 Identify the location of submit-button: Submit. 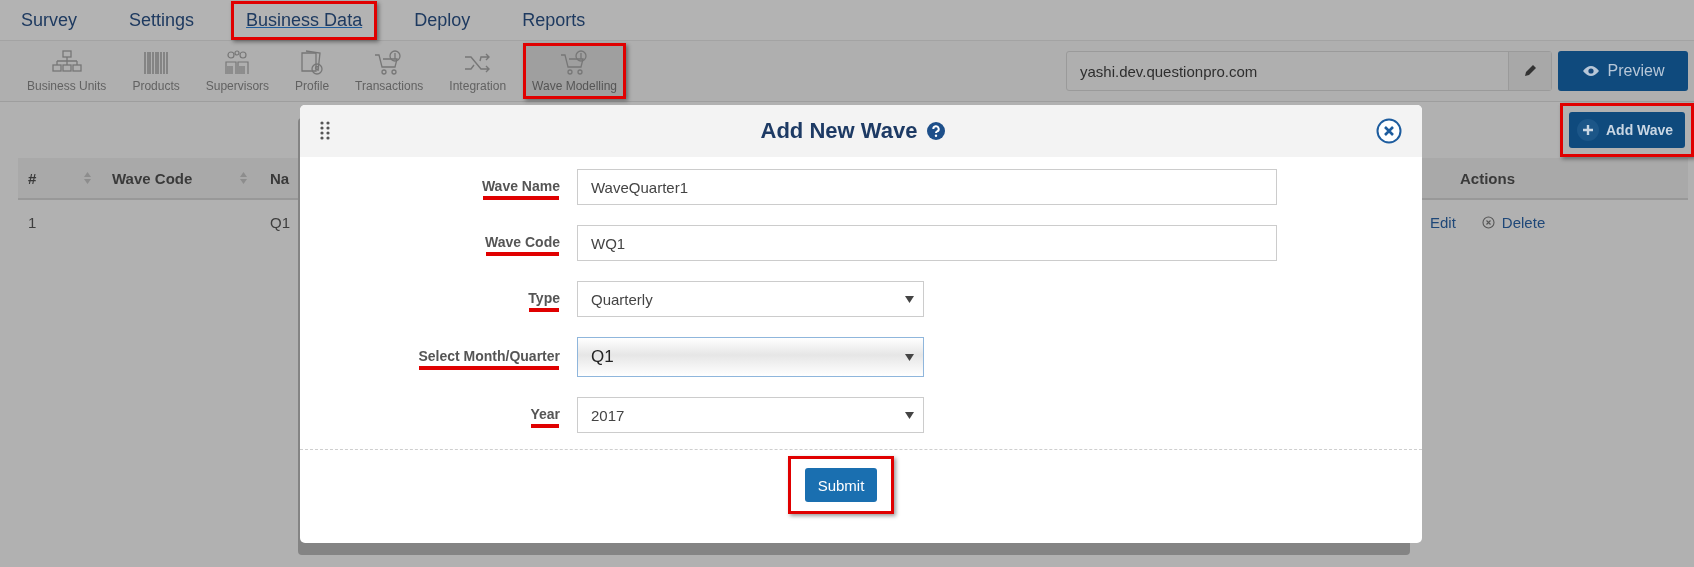
(841, 485).